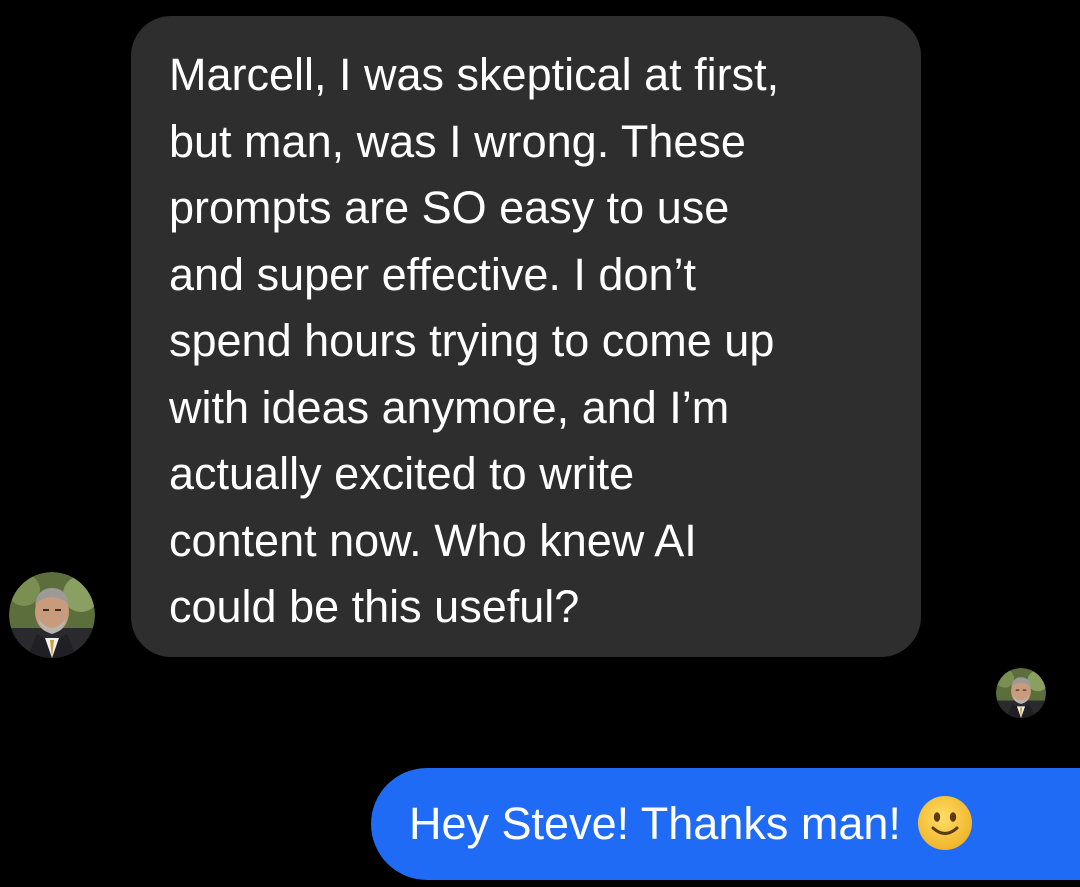  What do you see at coordinates (433, 274) in the screenshot?
I see `message-line: and super effective. I don’t` at bounding box center [433, 274].